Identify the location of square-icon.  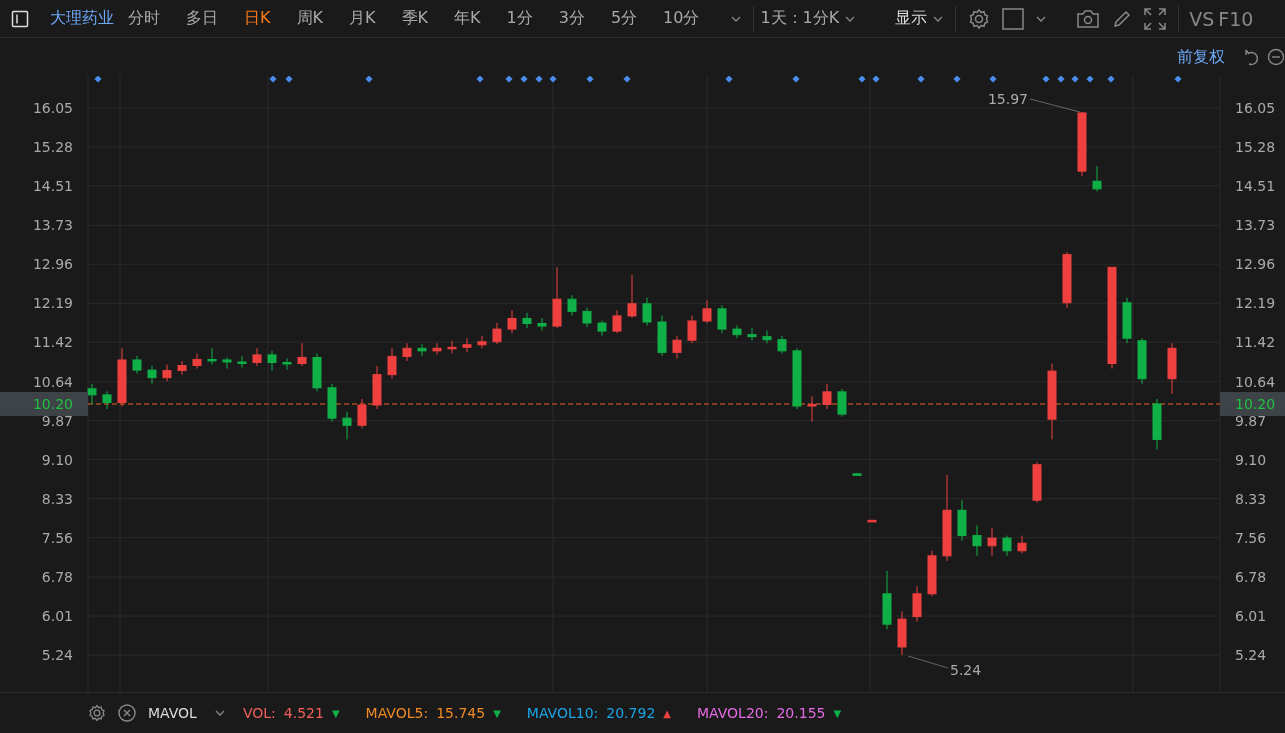
(1013, 18).